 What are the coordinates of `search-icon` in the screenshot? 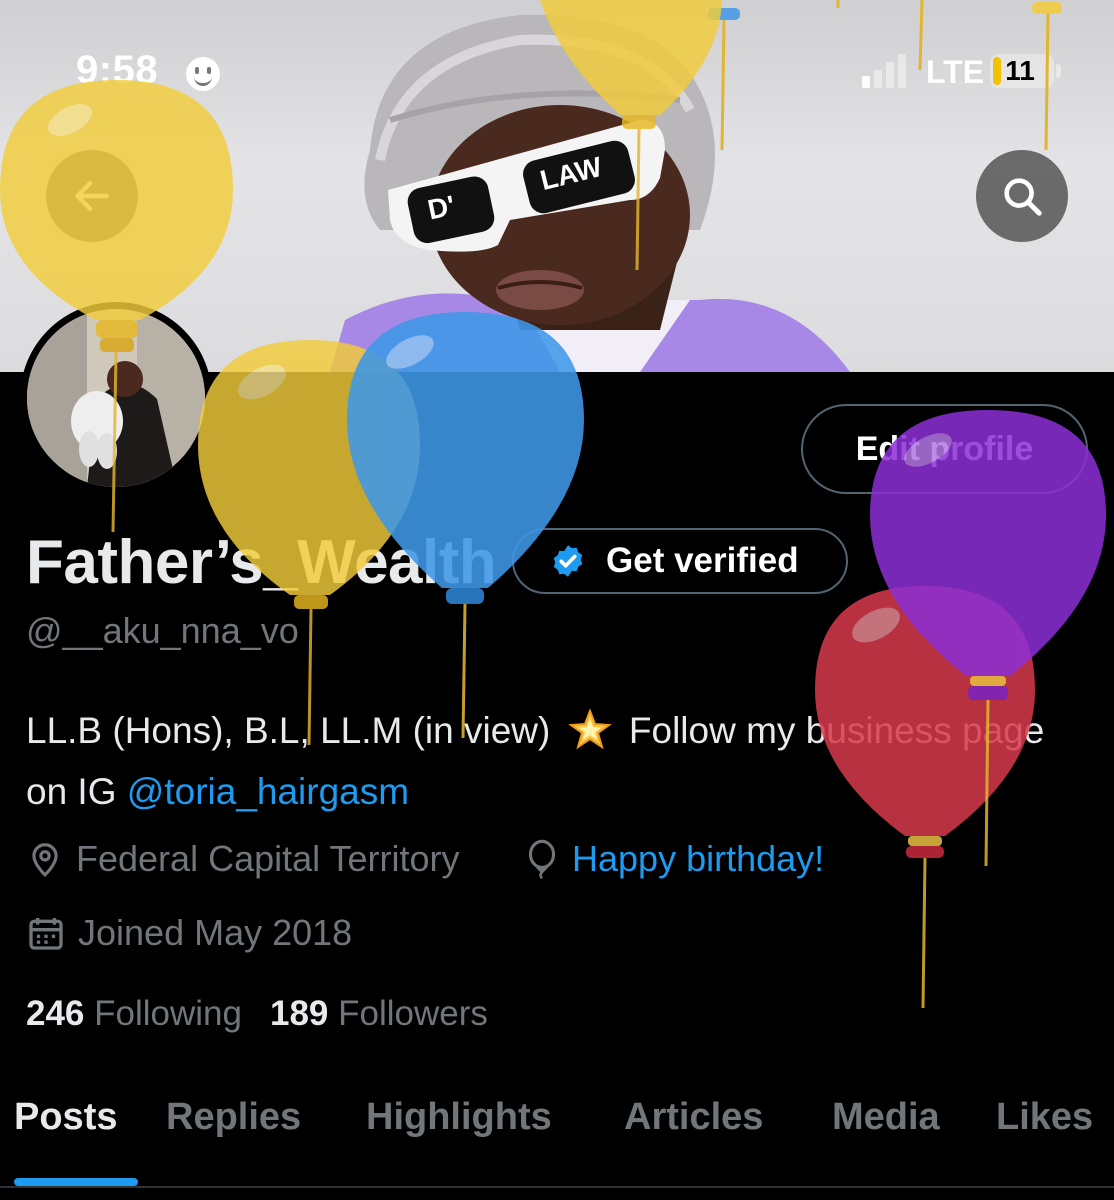 It's located at (1023, 197).